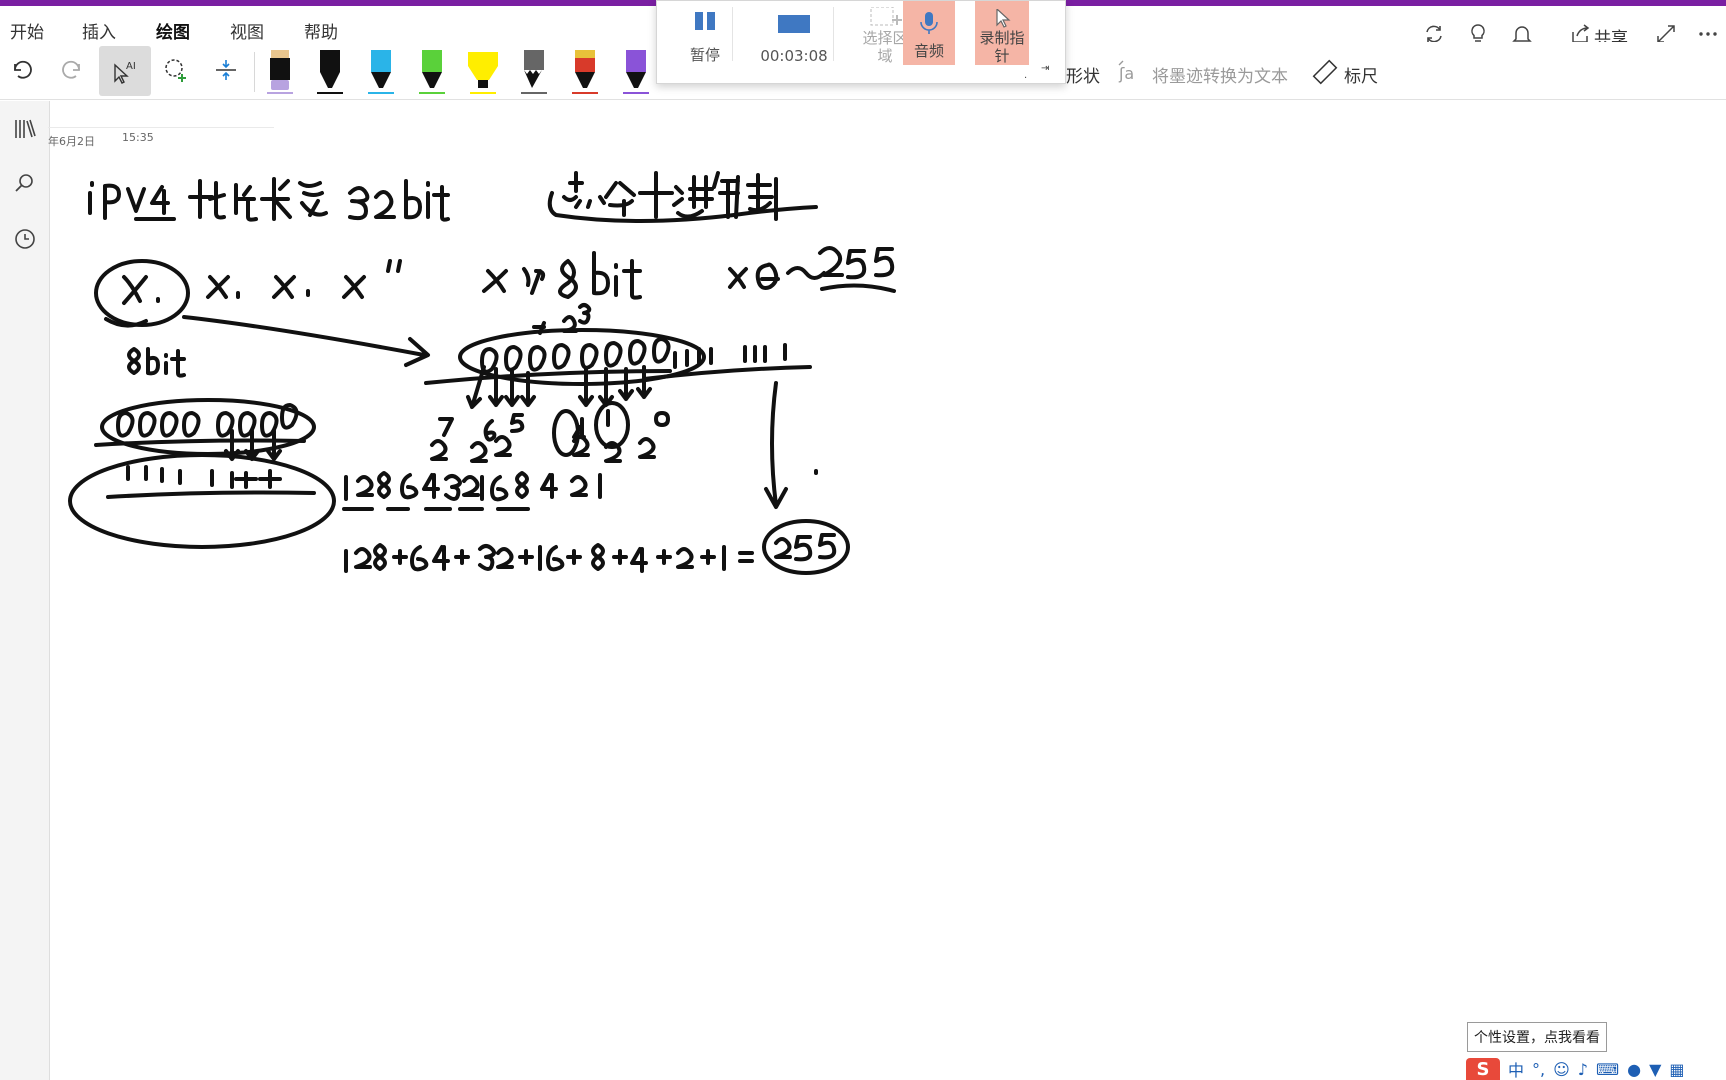  I want to click on tab-draw-label: 绘图, so click(173, 33).